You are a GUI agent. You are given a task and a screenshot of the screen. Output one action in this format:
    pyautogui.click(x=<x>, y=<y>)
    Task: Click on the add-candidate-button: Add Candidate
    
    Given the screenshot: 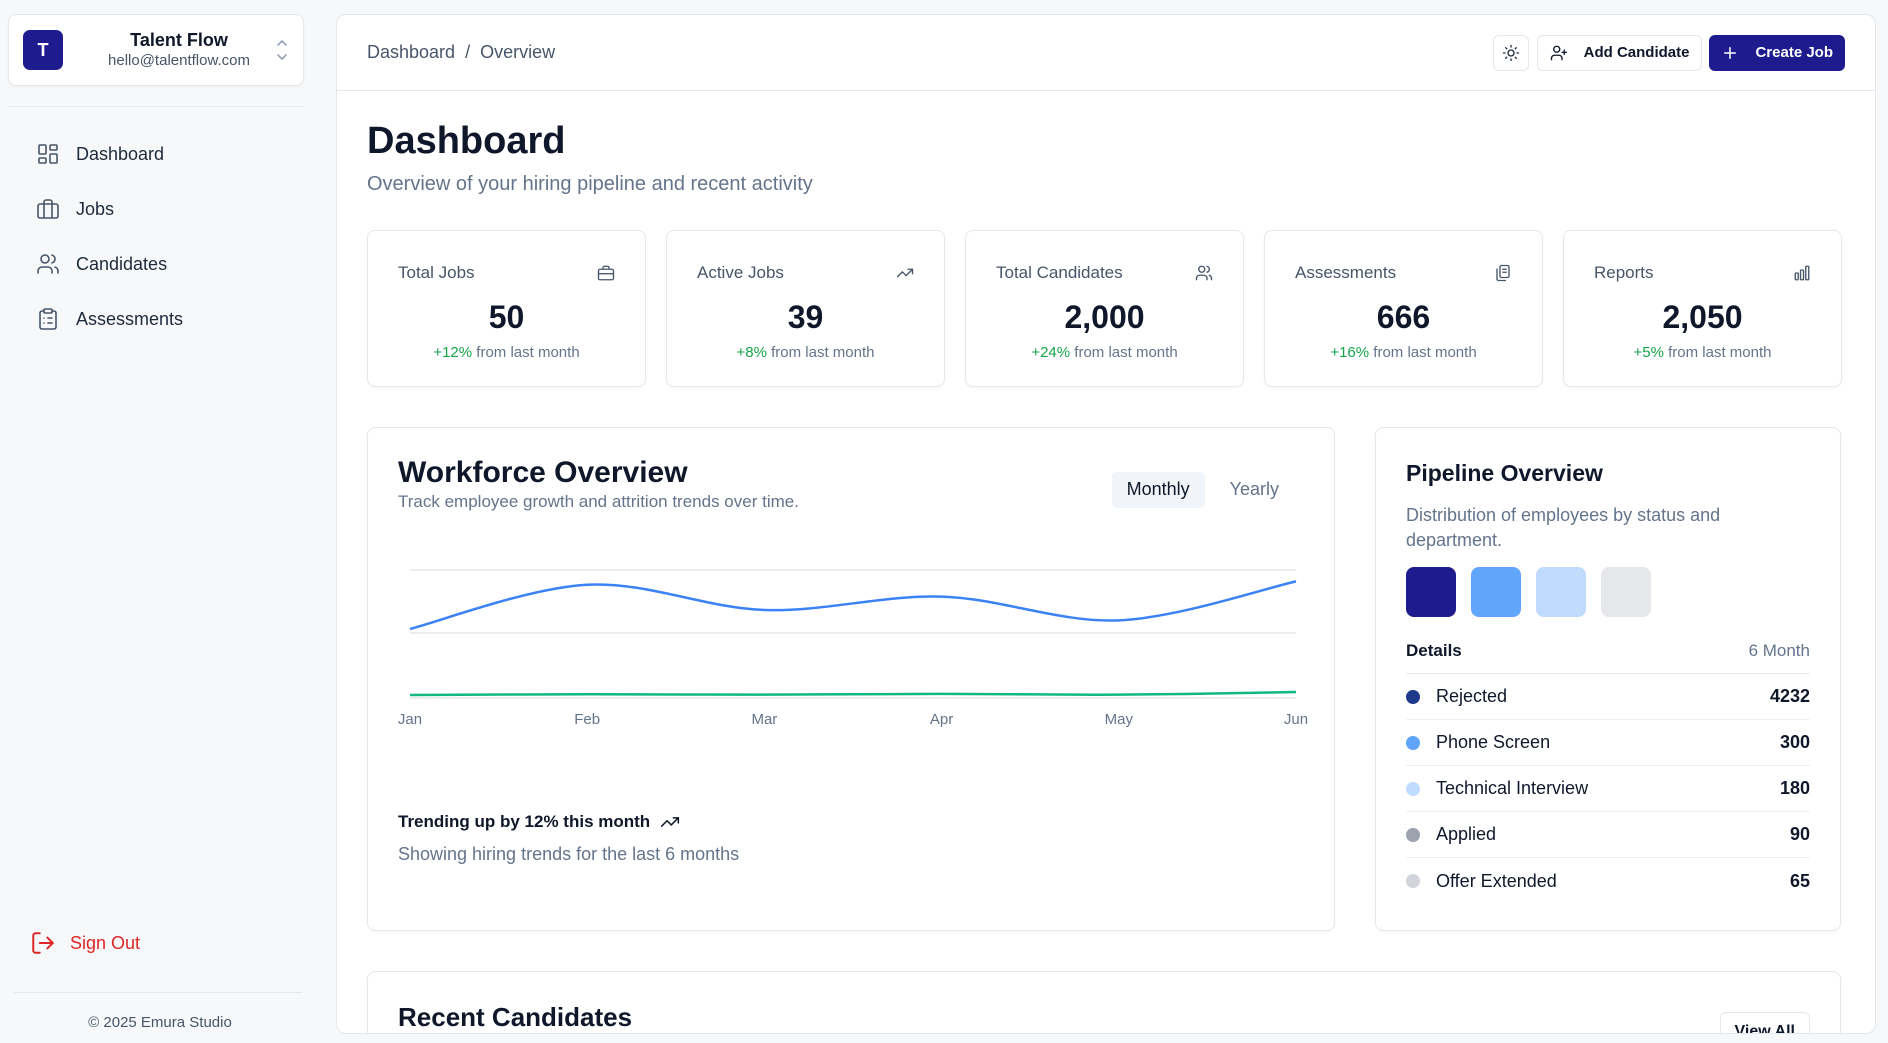 What is the action you would take?
    pyautogui.click(x=1619, y=52)
    